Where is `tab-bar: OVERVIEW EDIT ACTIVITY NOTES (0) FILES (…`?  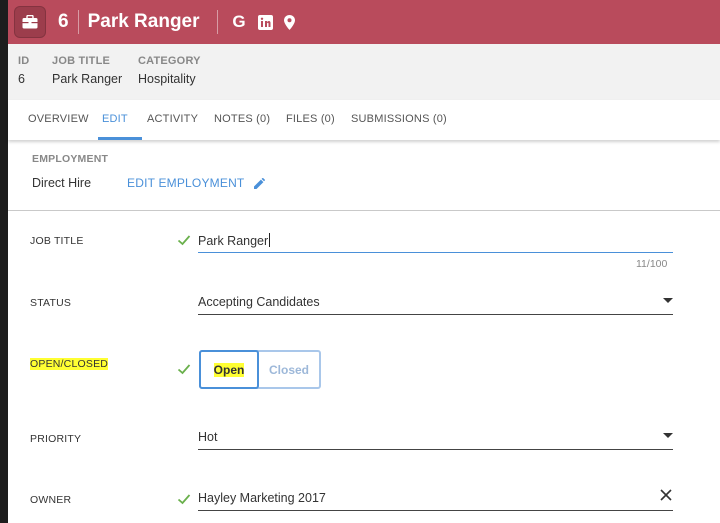
tab-bar: OVERVIEW EDIT ACTIVITY NOTES (0) FILES (… is located at coordinates (364, 120).